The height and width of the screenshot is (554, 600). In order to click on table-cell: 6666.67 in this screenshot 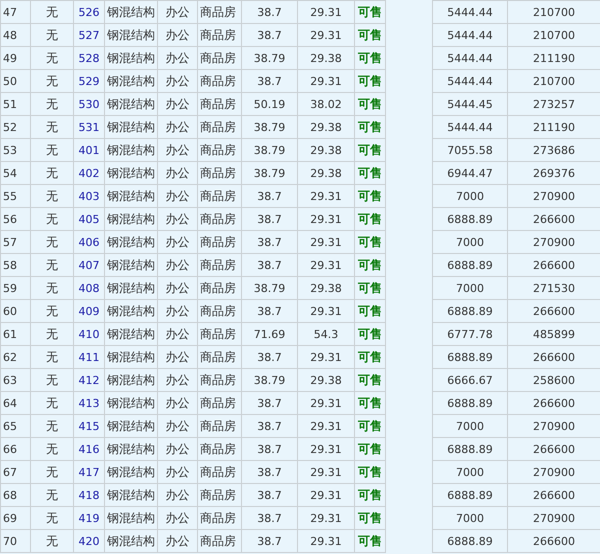, I will do `click(470, 380)`.